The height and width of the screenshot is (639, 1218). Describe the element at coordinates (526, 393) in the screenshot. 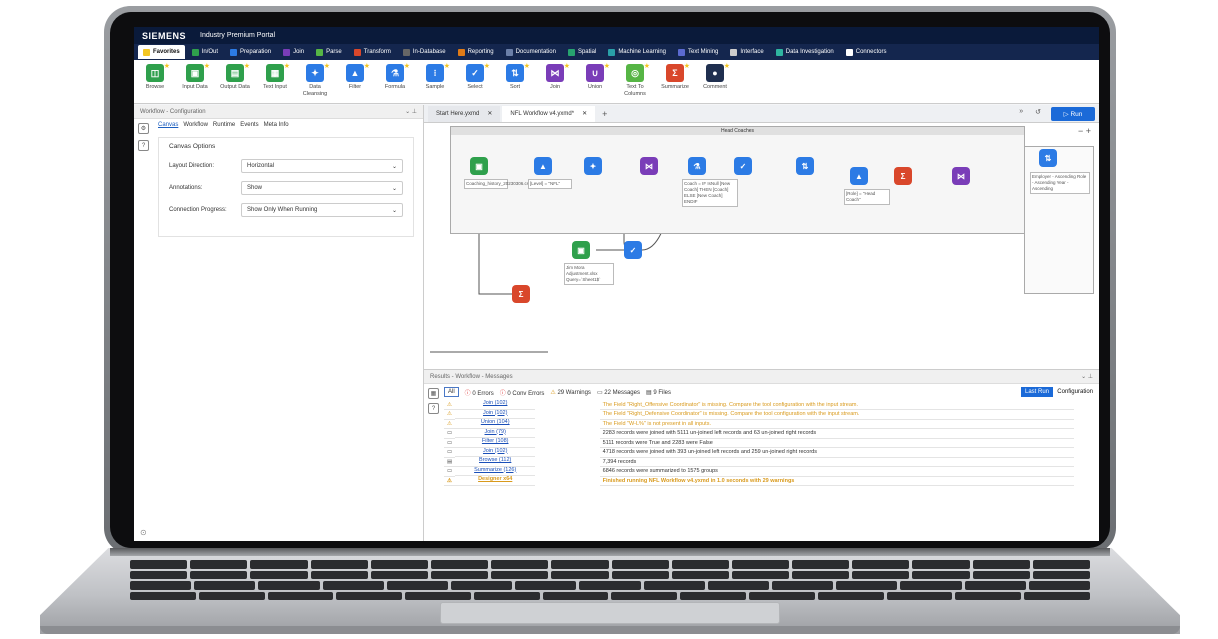

I see `conv-errors-label: 0 Conv Errors` at that location.